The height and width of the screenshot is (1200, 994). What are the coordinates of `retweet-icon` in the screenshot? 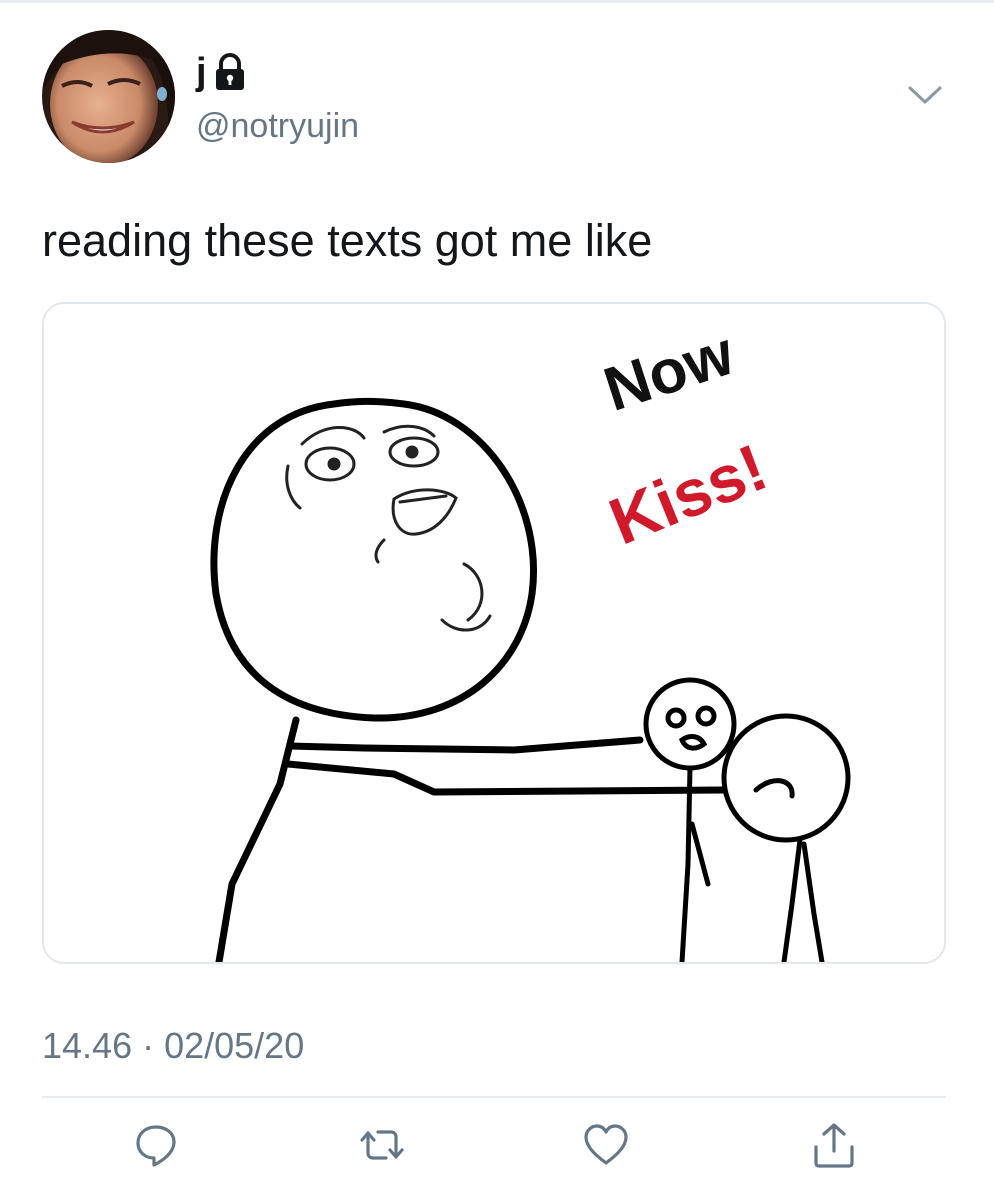 It's located at (382, 1145).